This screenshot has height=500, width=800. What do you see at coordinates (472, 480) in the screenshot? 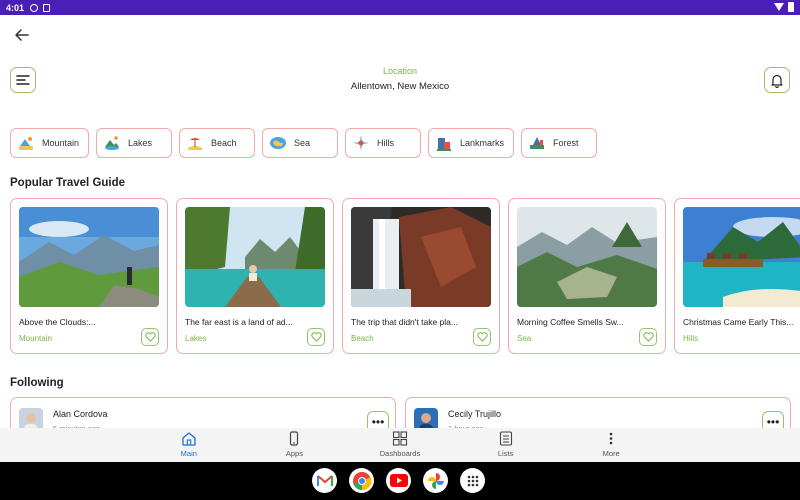
I see `app-drawer-icon` at bounding box center [472, 480].